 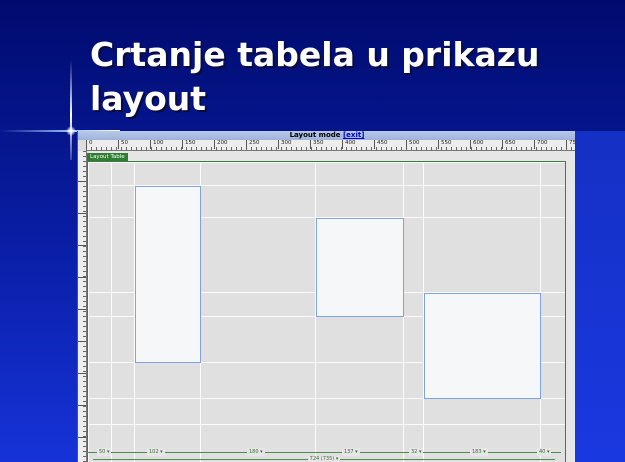 I want to click on total-width-label: 724 (735) ▾, so click(x=324, y=459).